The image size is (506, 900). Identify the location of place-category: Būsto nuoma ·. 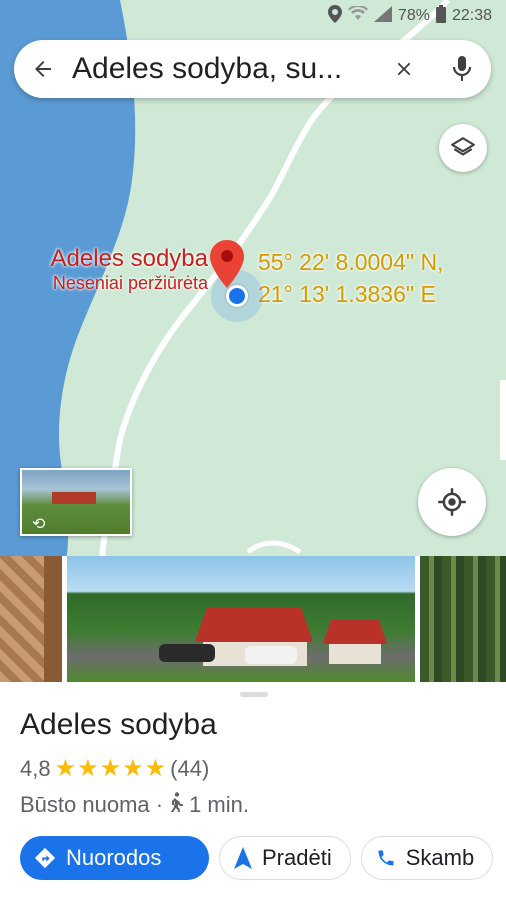
(92, 804).